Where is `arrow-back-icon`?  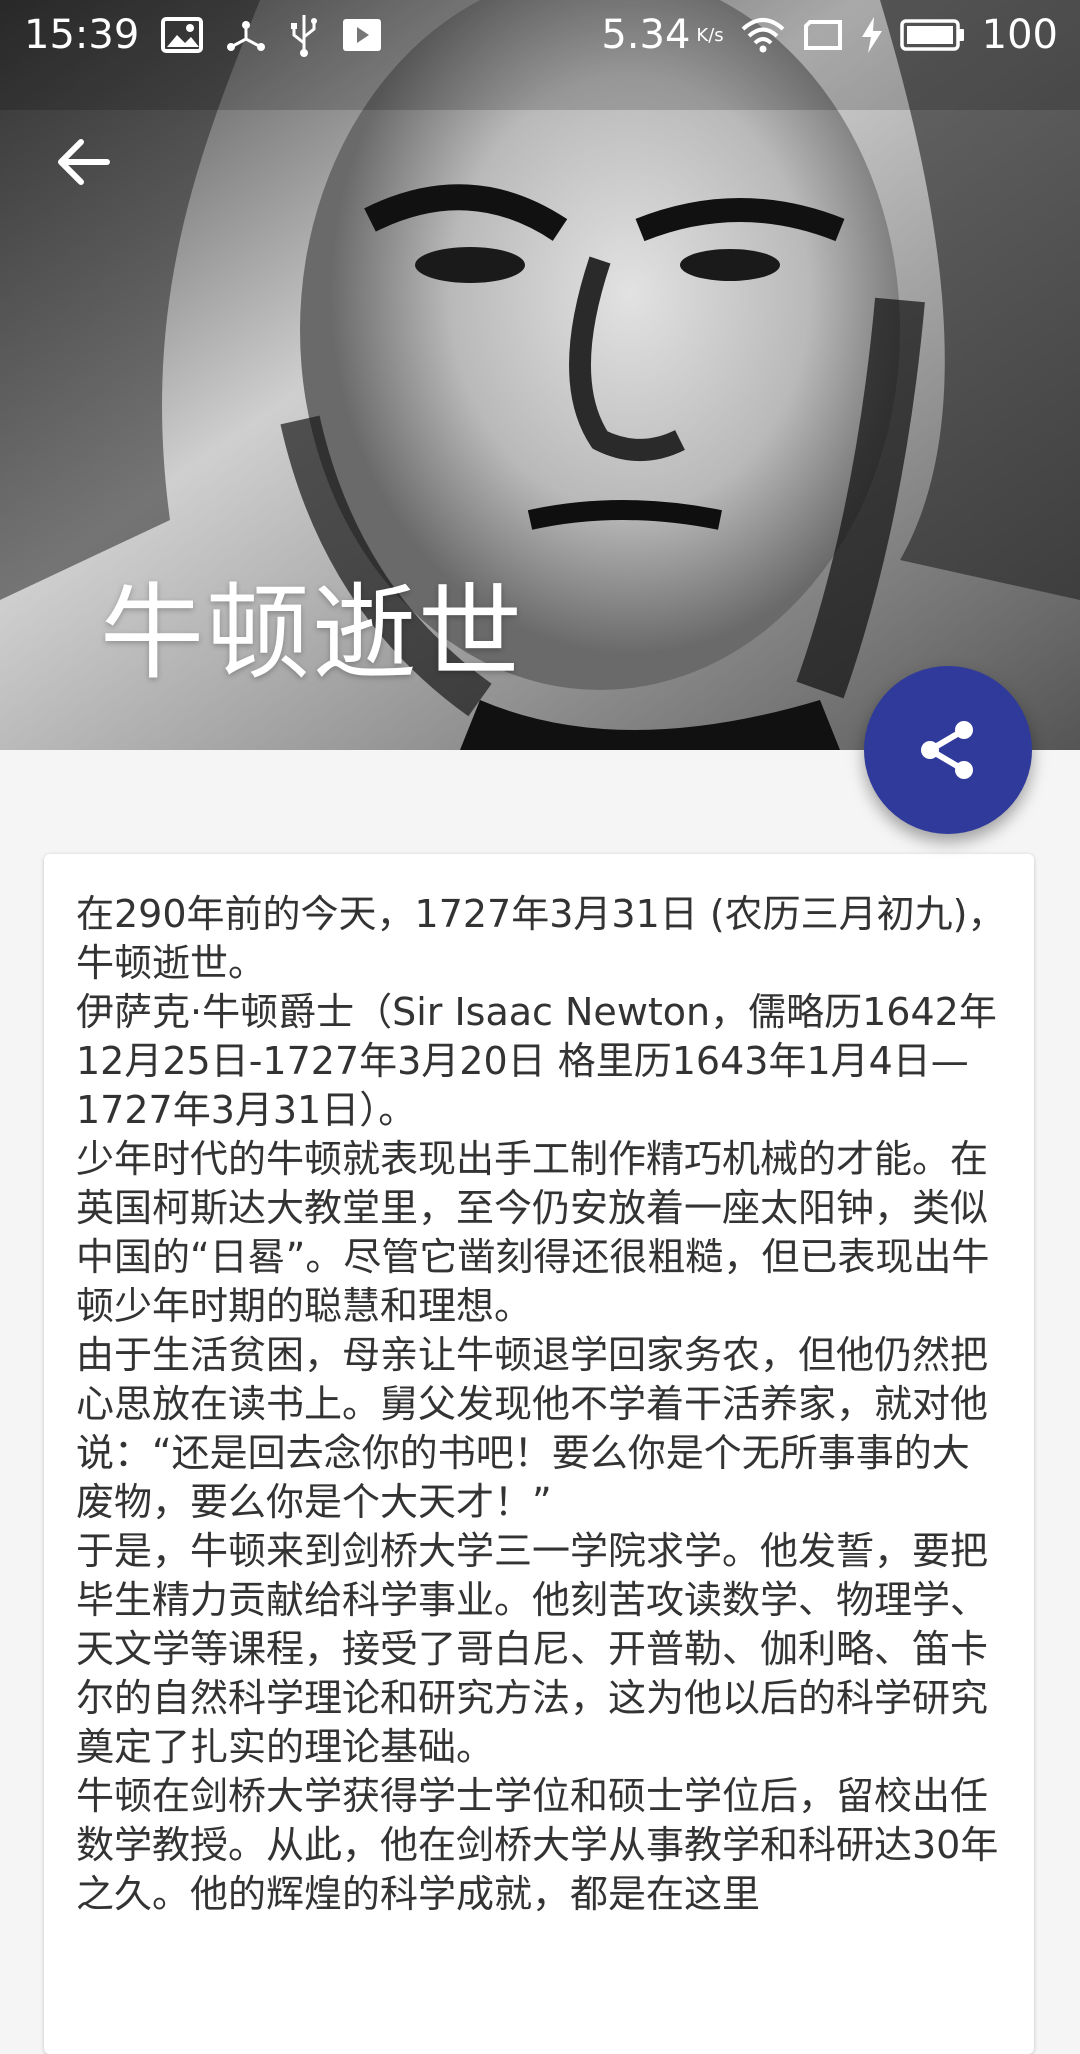
arrow-back-icon is located at coordinates (84, 162).